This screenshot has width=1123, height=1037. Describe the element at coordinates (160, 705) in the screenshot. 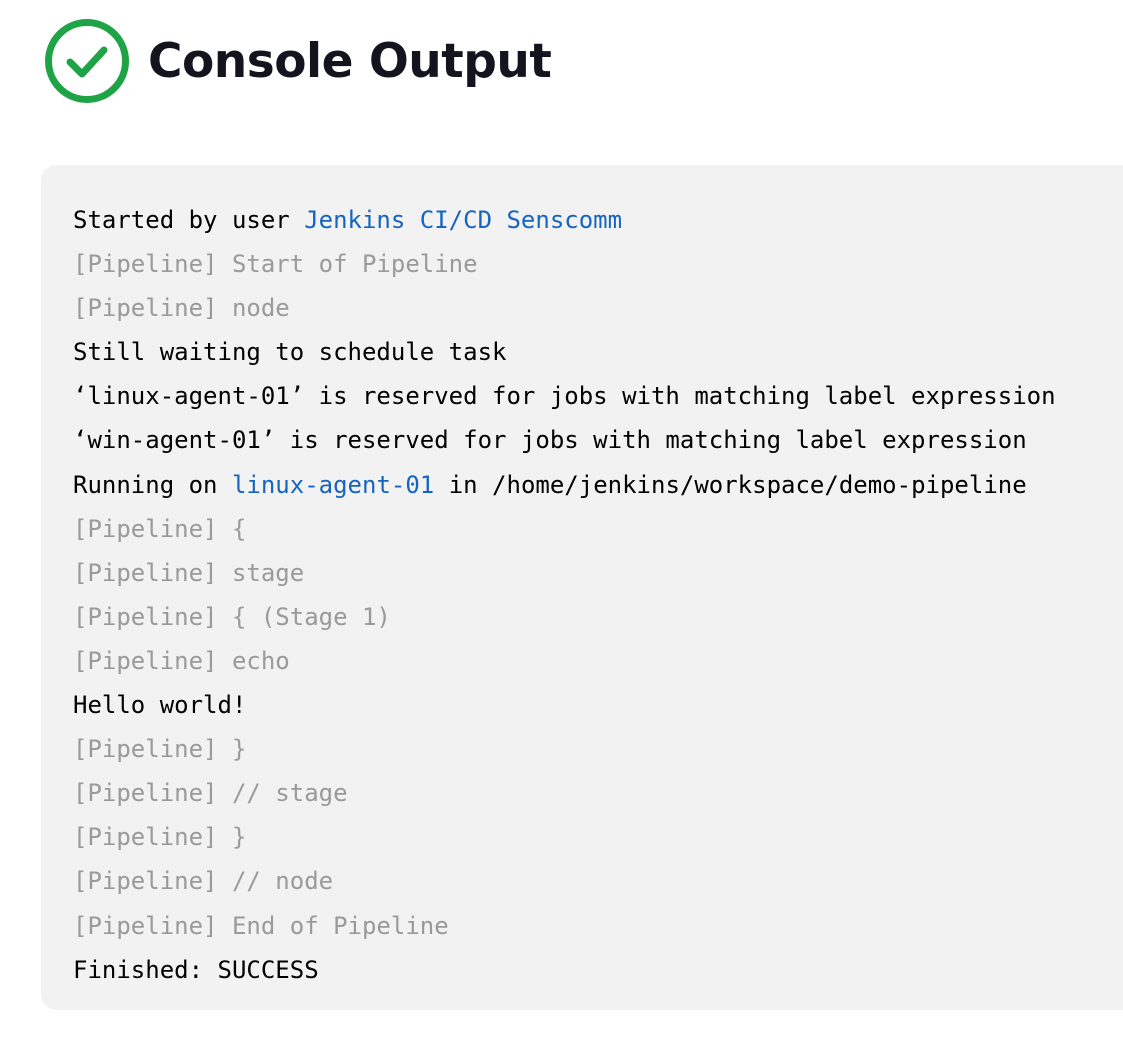

I see `console-text: Hello world!` at that location.